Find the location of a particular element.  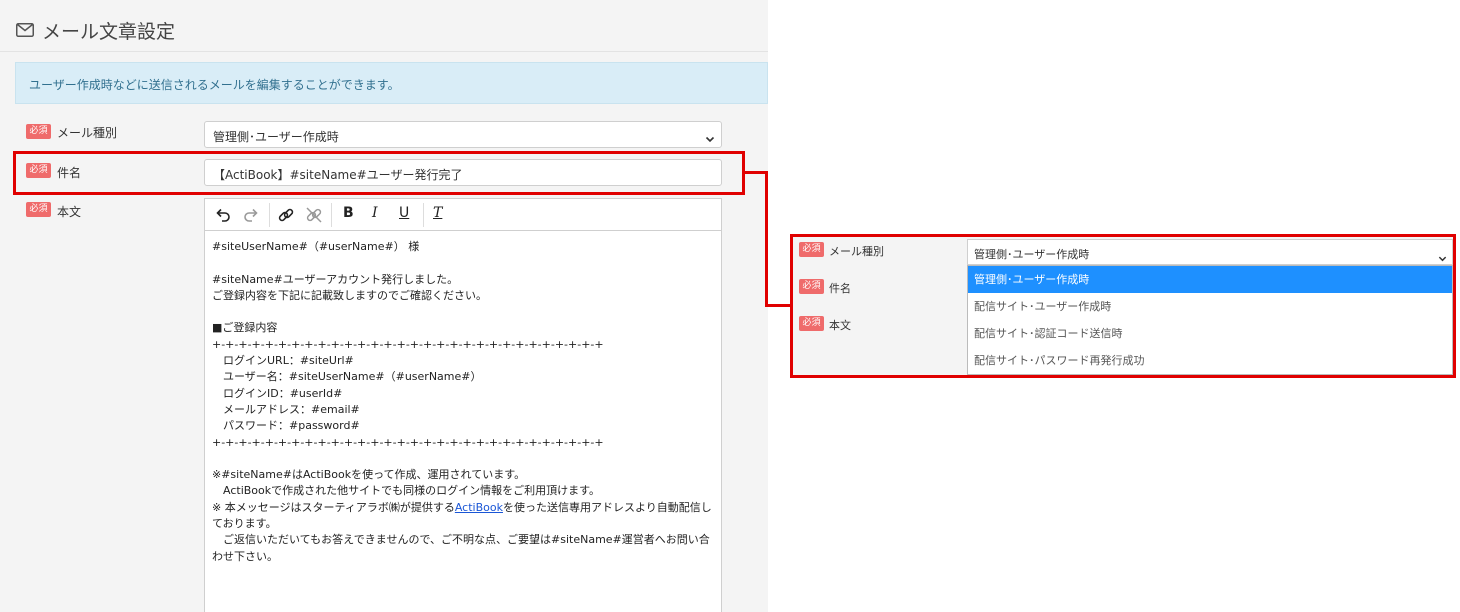

info-alert: ユーザー作成時などに送信されるメールを編集することができます。 is located at coordinates (391, 83).